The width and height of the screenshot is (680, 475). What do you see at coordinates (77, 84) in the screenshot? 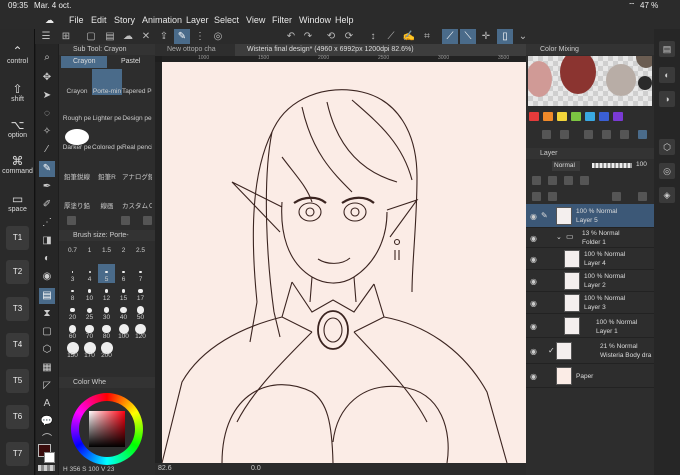
I see `brush-item: Crayon` at bounding box center [77, 84].